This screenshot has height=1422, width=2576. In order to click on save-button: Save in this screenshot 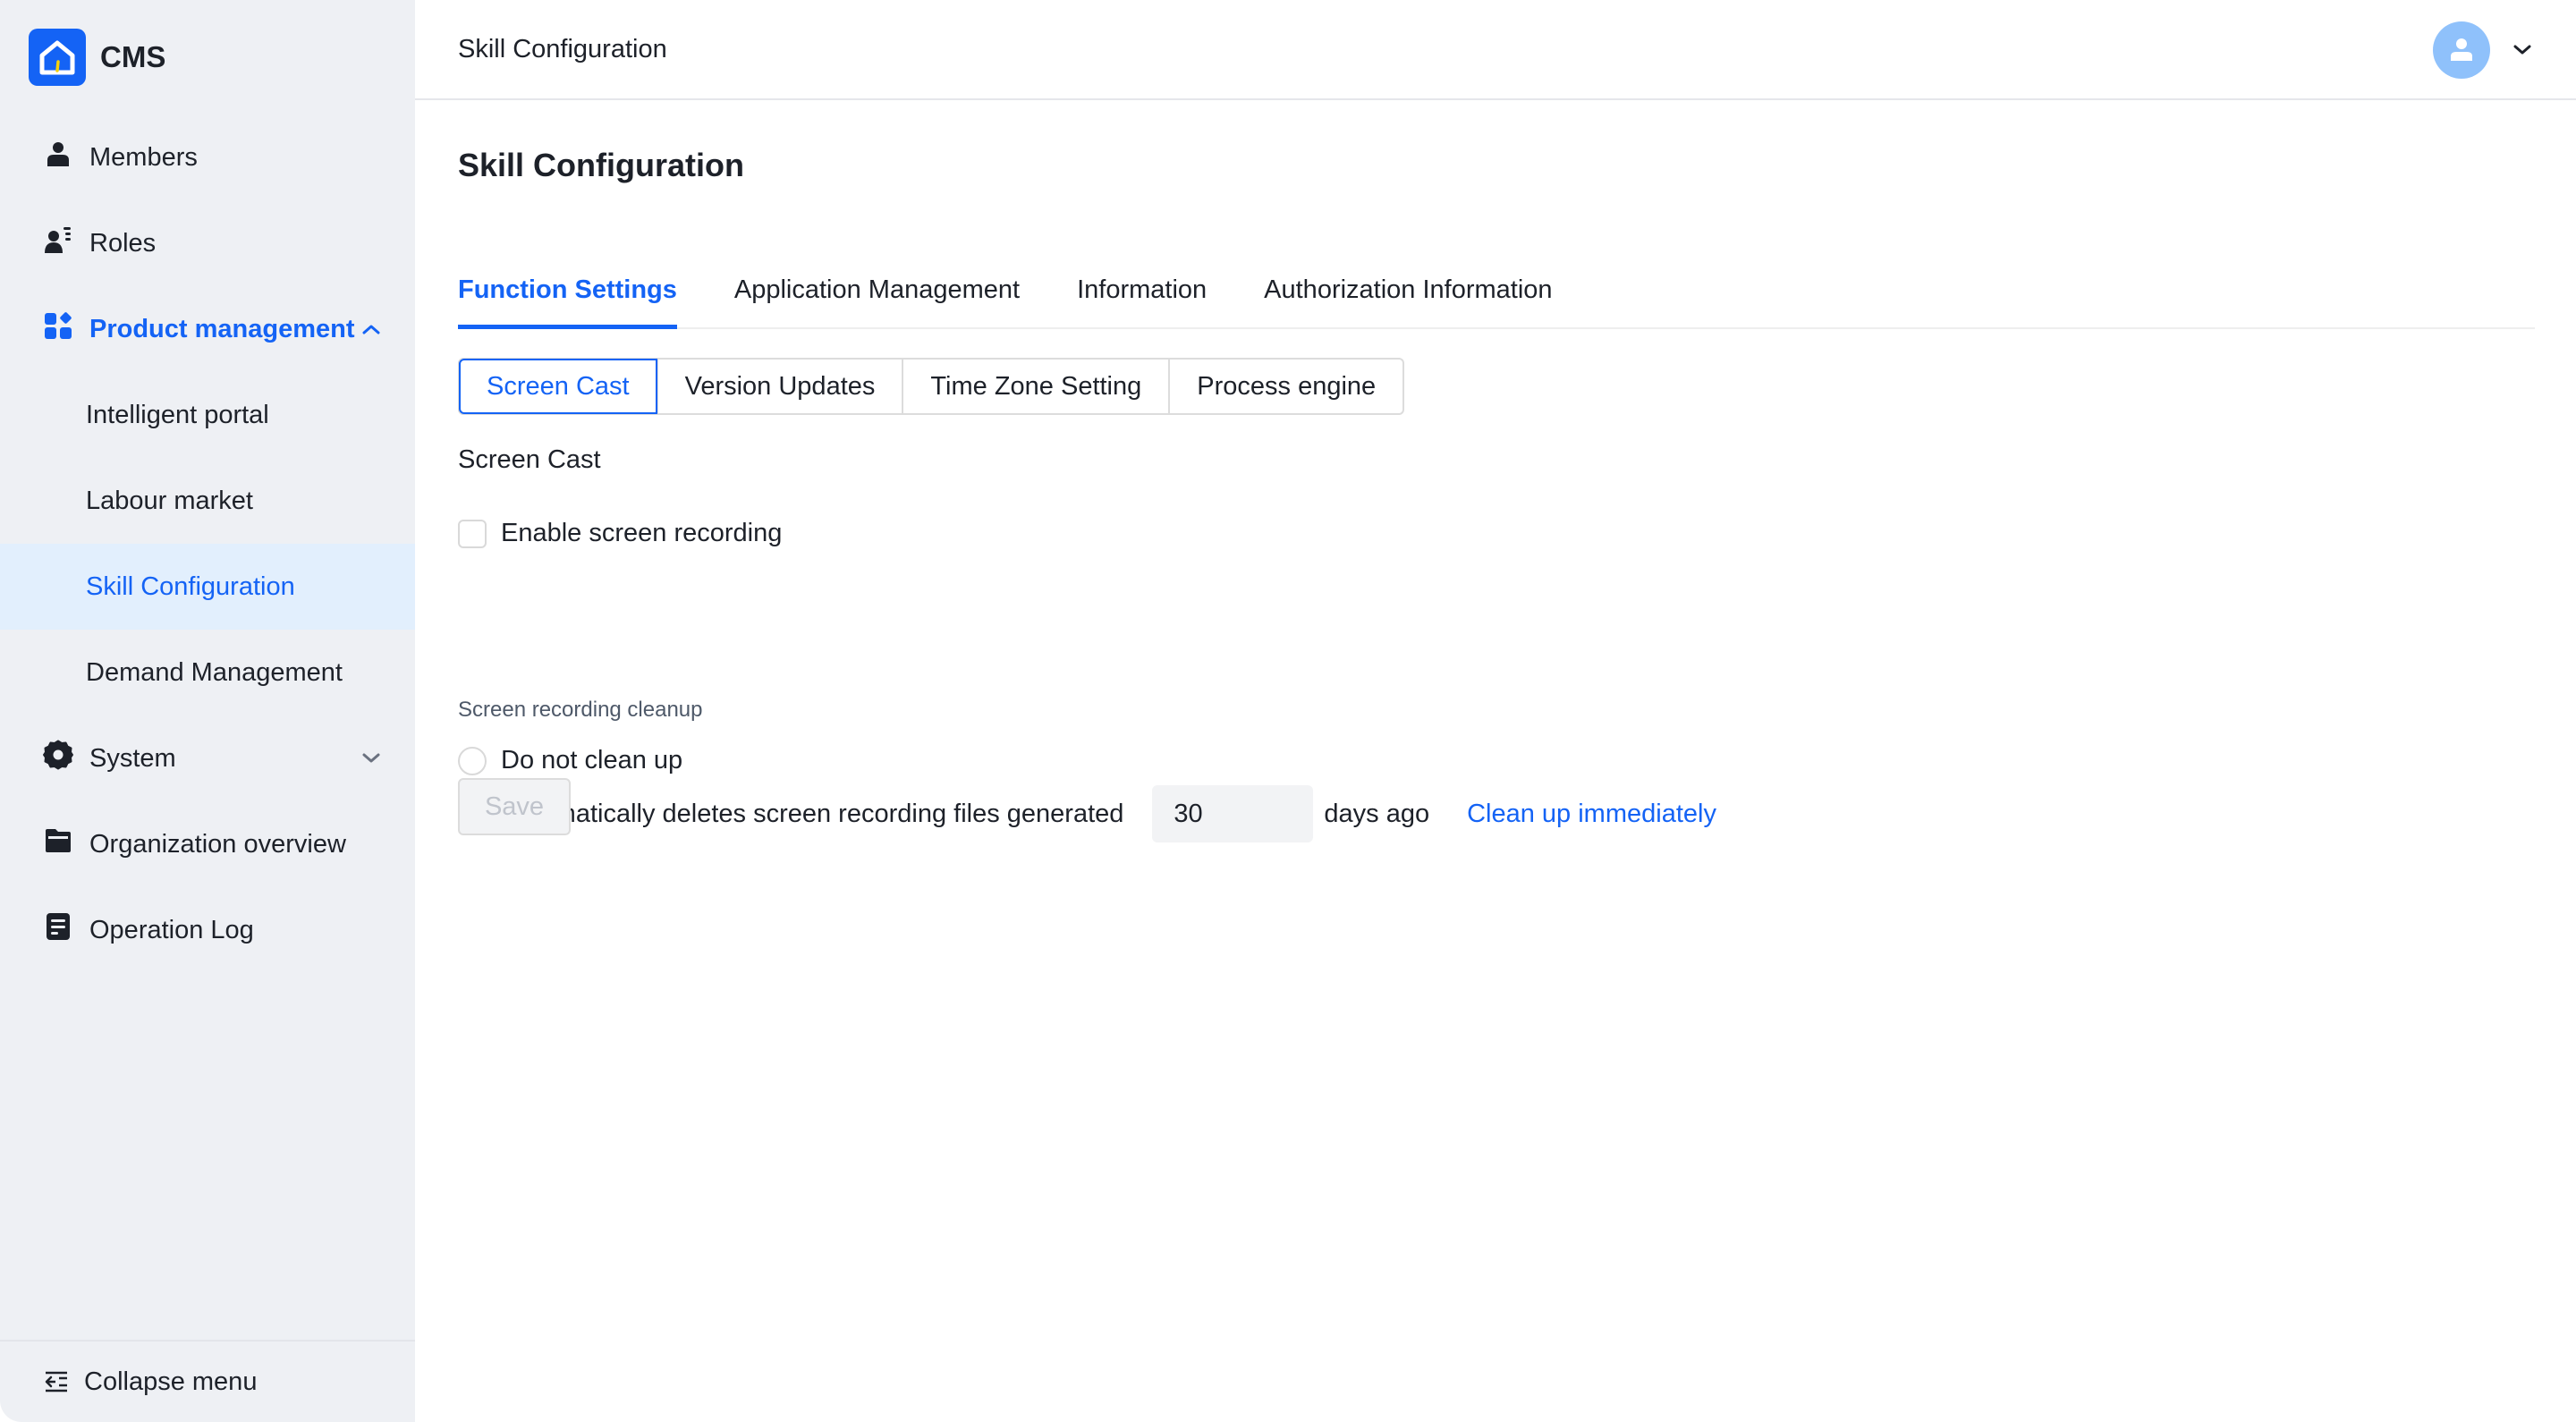, I will do `click(514, 806)`.